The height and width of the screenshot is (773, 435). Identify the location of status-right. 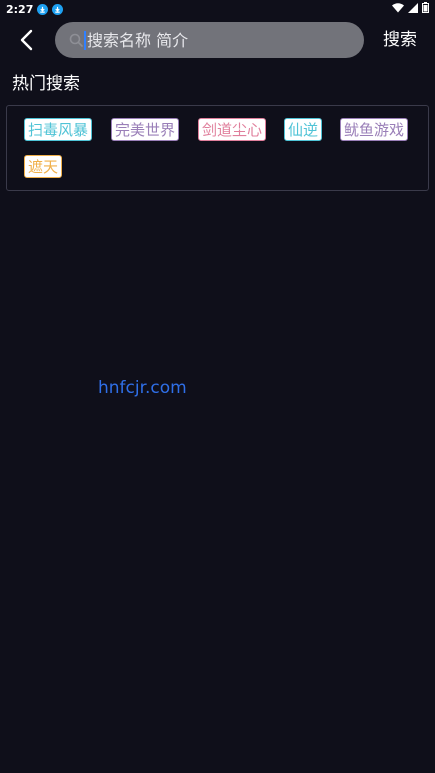
(410, 9).